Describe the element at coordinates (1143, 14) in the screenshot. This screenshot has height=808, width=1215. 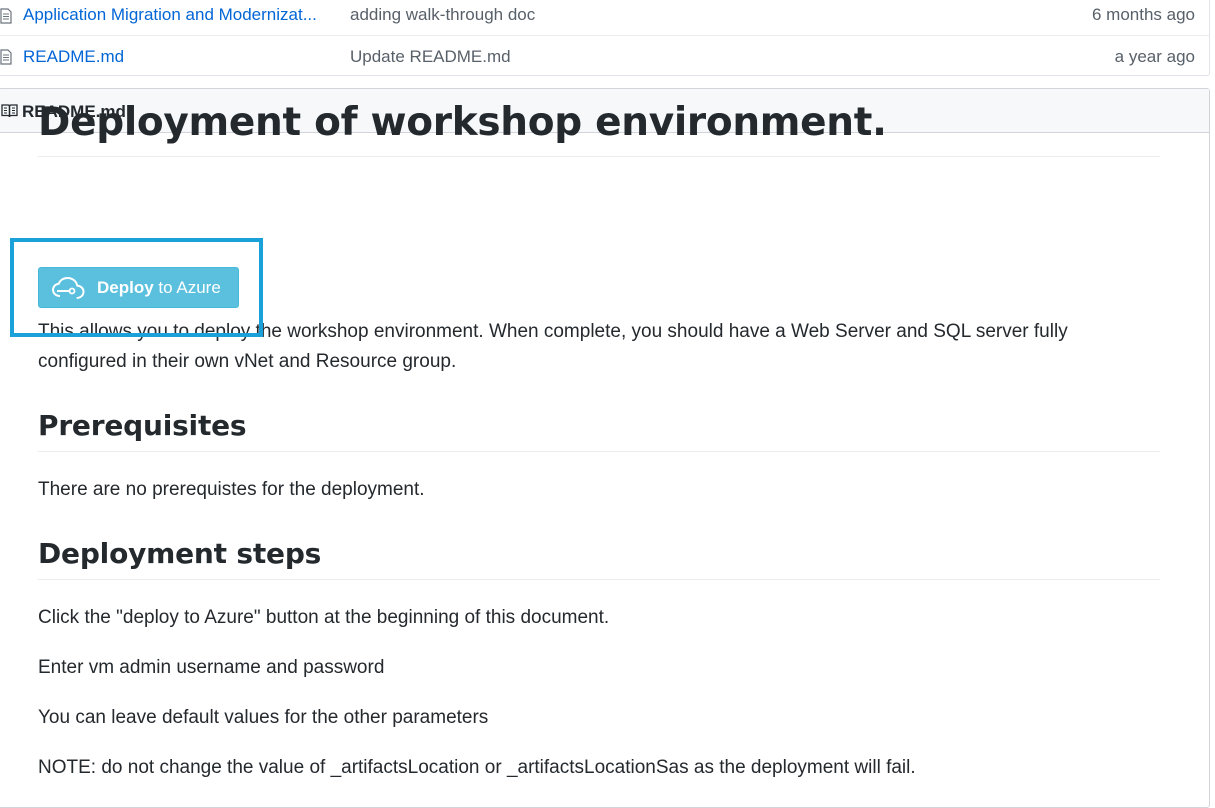
I see `commit-age: 6 months ago` at that location.